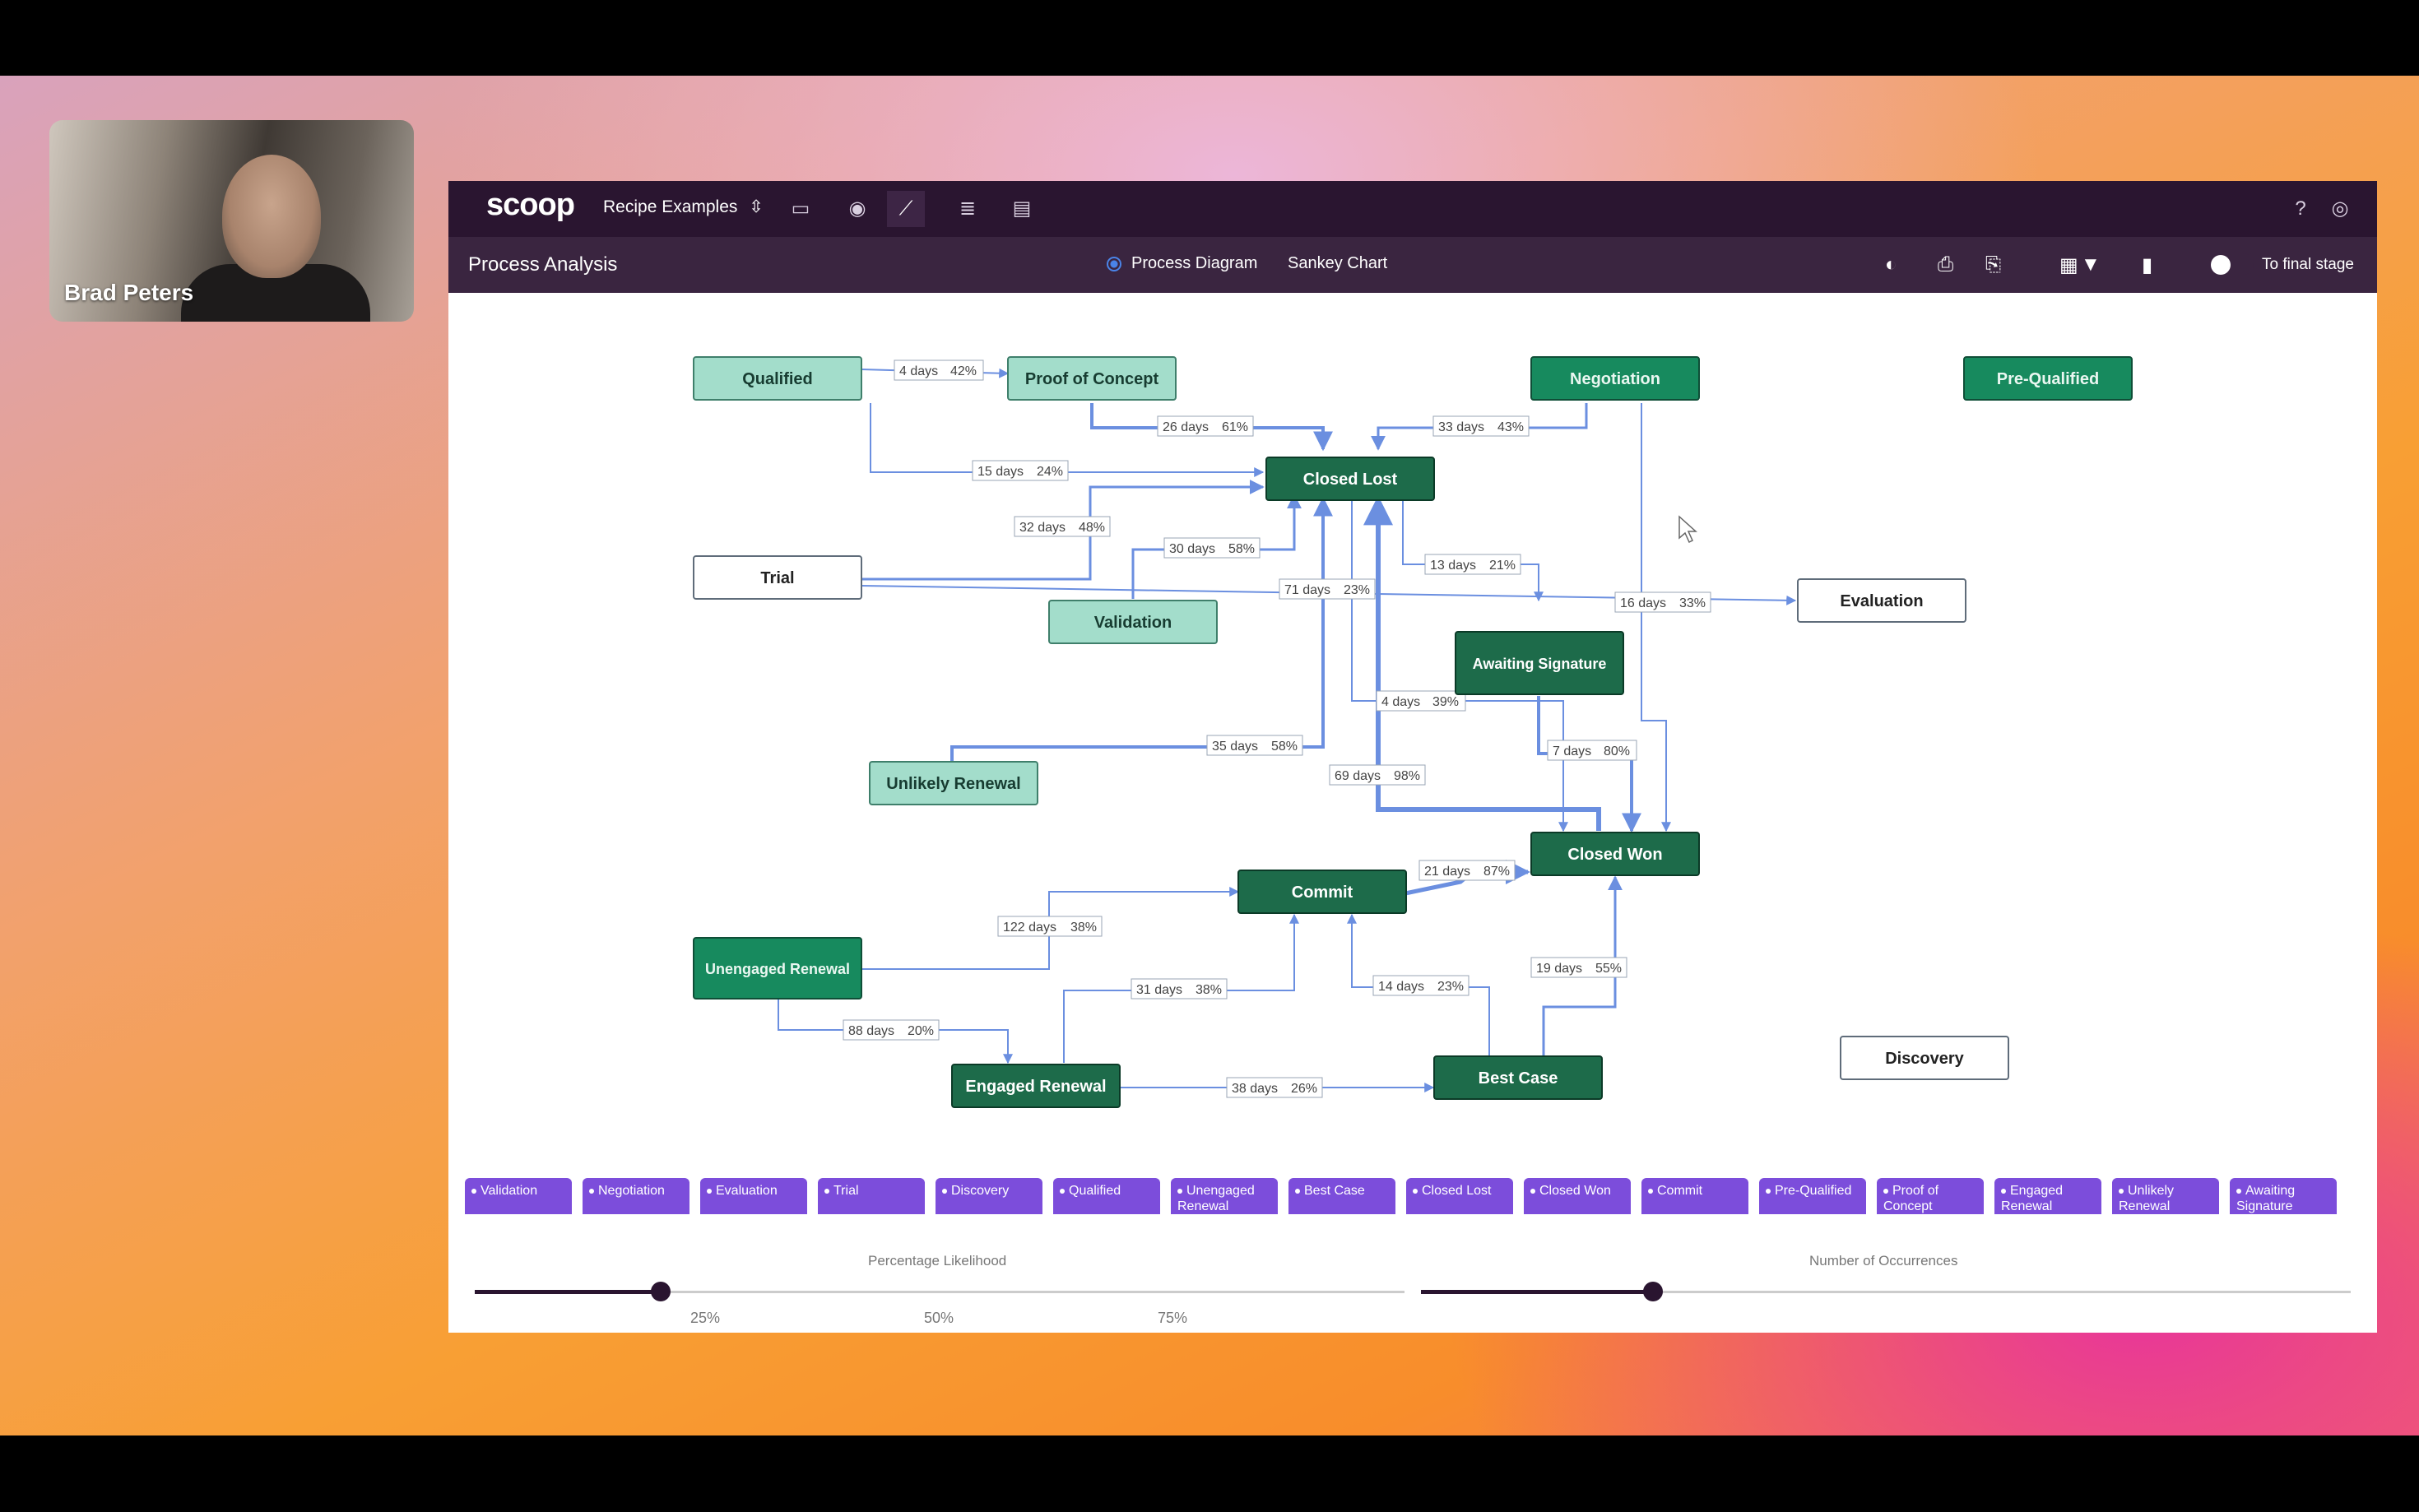 This screenshot has height=1512, width=2419. I want to click on stage-chip: Trial, so click(871, 1196).